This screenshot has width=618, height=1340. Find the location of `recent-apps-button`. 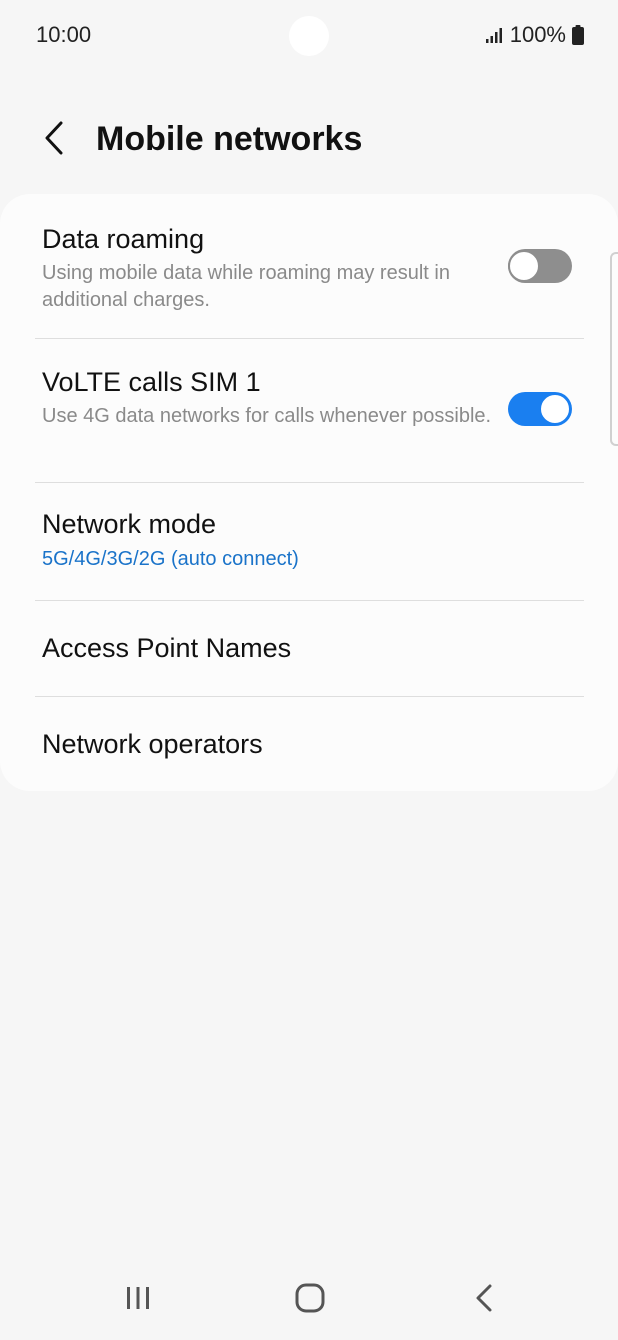

recent-apps-button is located at coordinates (138, 1300).